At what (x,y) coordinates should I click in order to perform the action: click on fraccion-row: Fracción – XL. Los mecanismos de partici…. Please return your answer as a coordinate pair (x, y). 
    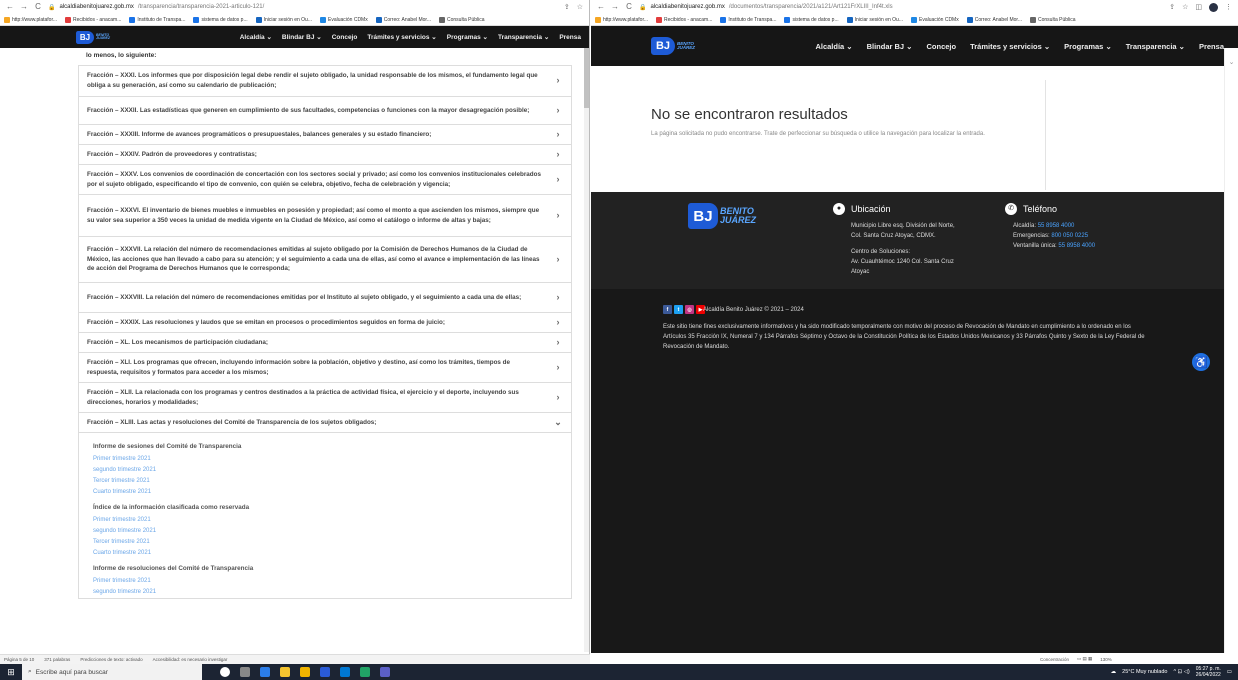
    Looking at the image, I should click on (325, 343).